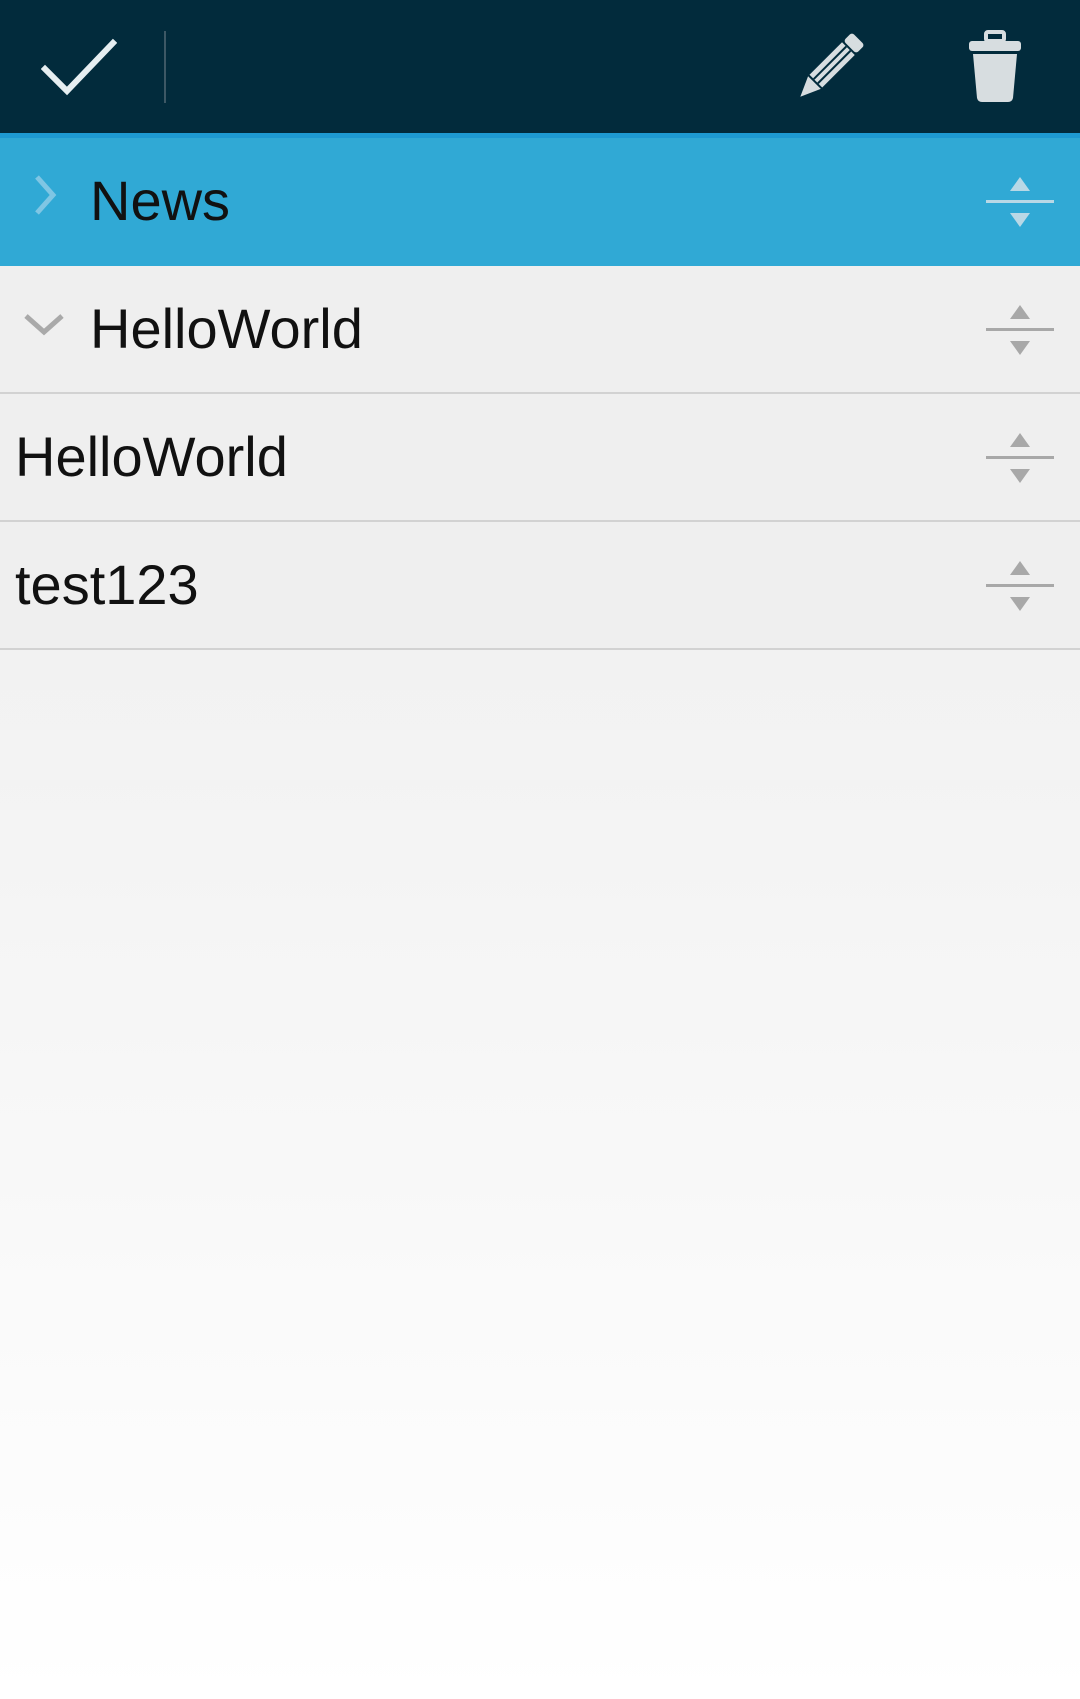  I want to click on trash-icon, so click(995, 65).